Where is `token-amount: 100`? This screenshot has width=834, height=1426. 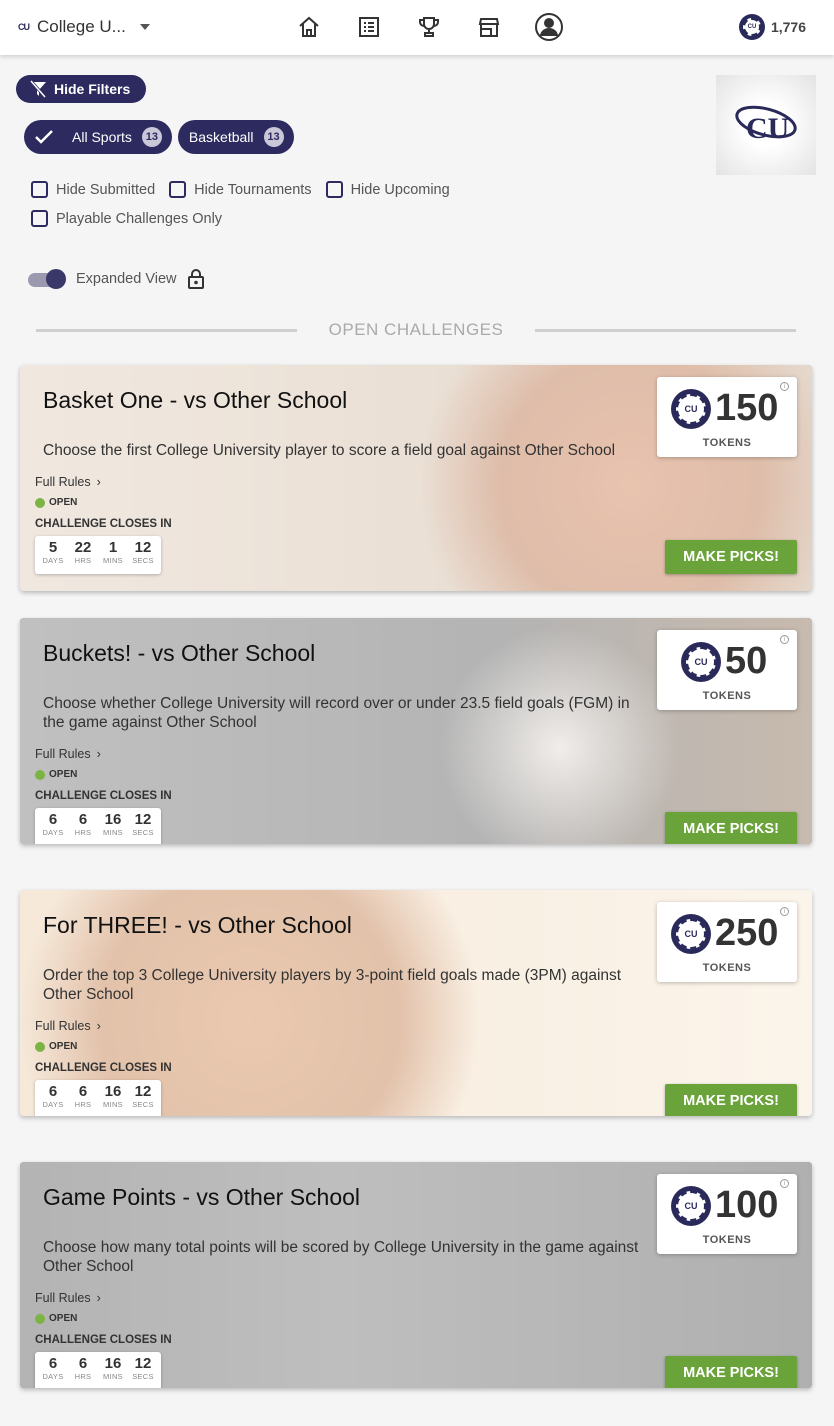
token-amount: 100 is located at coordinates (747, 1205).